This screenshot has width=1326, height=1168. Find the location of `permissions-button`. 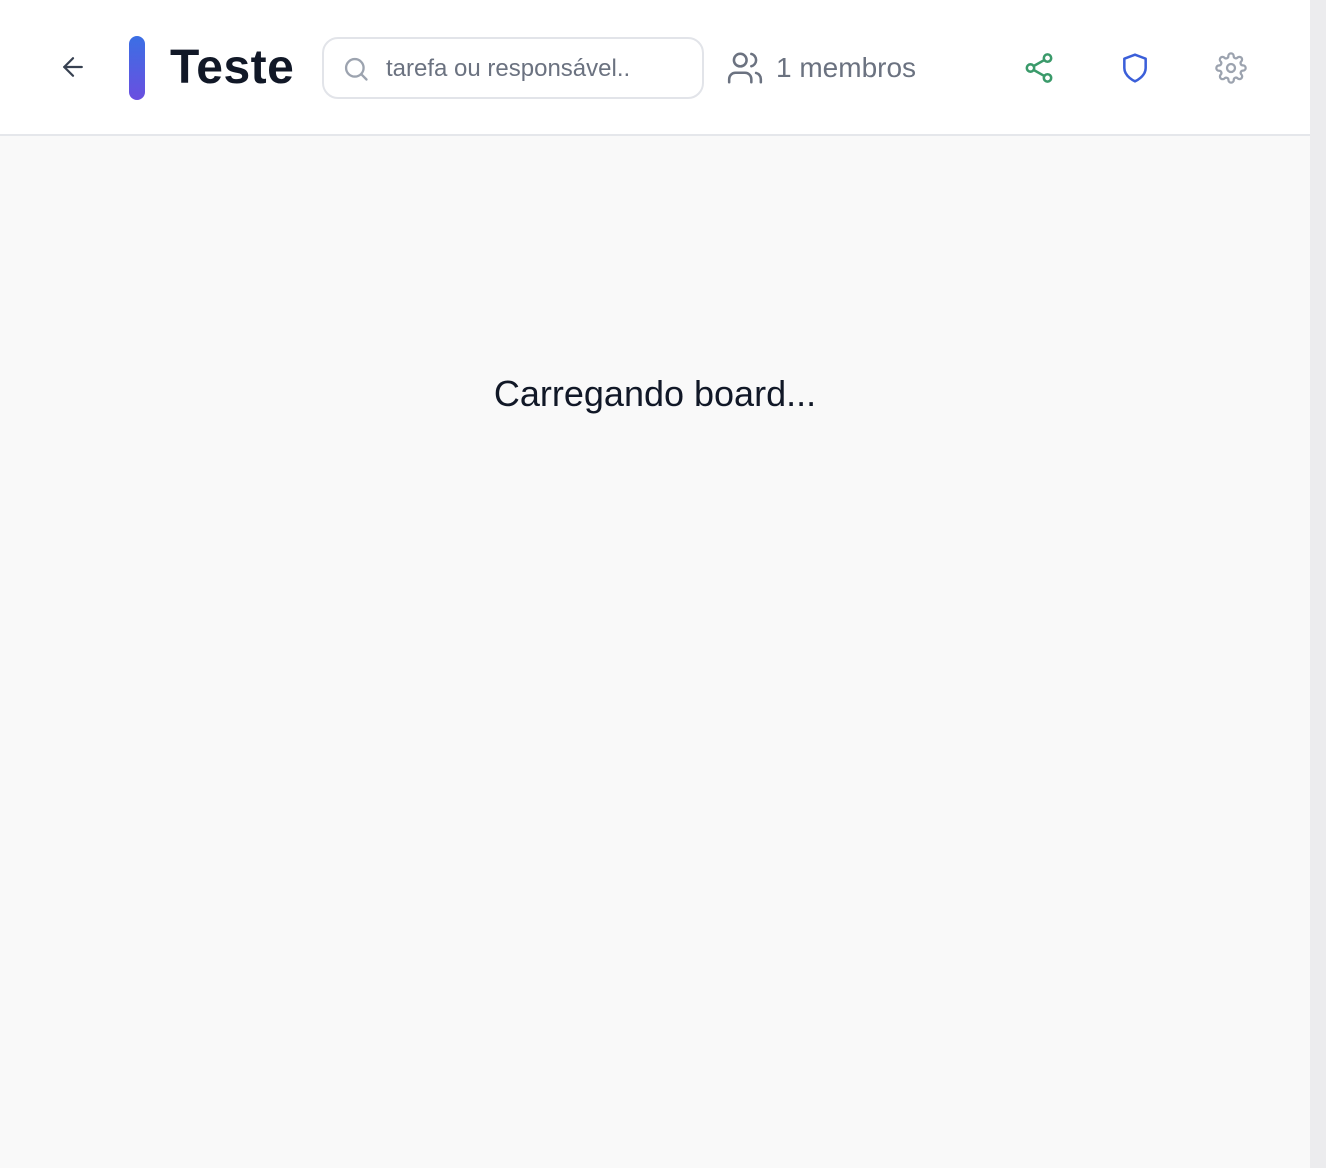

permissions-button is located at coordinates (1135, 68).